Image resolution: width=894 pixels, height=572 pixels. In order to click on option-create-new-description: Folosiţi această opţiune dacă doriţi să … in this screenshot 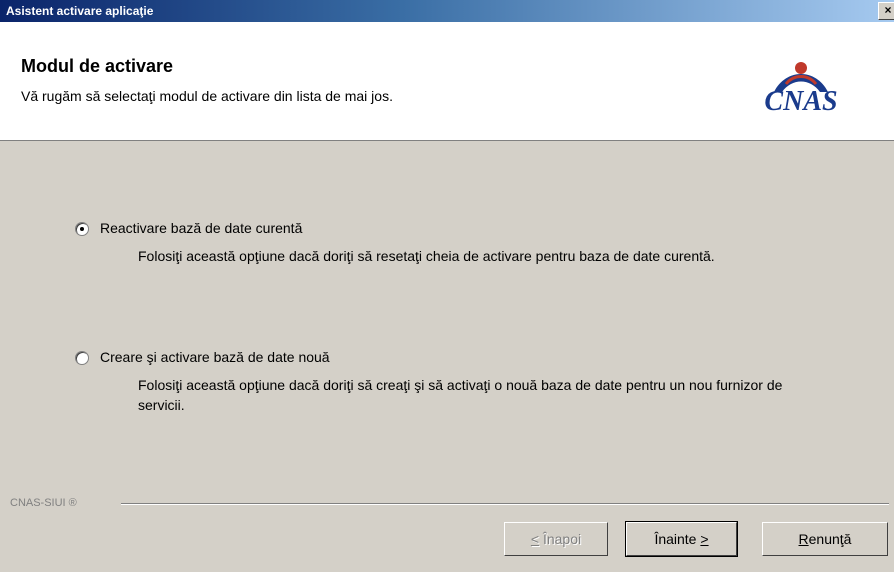, I will do `click(460, 395)`.